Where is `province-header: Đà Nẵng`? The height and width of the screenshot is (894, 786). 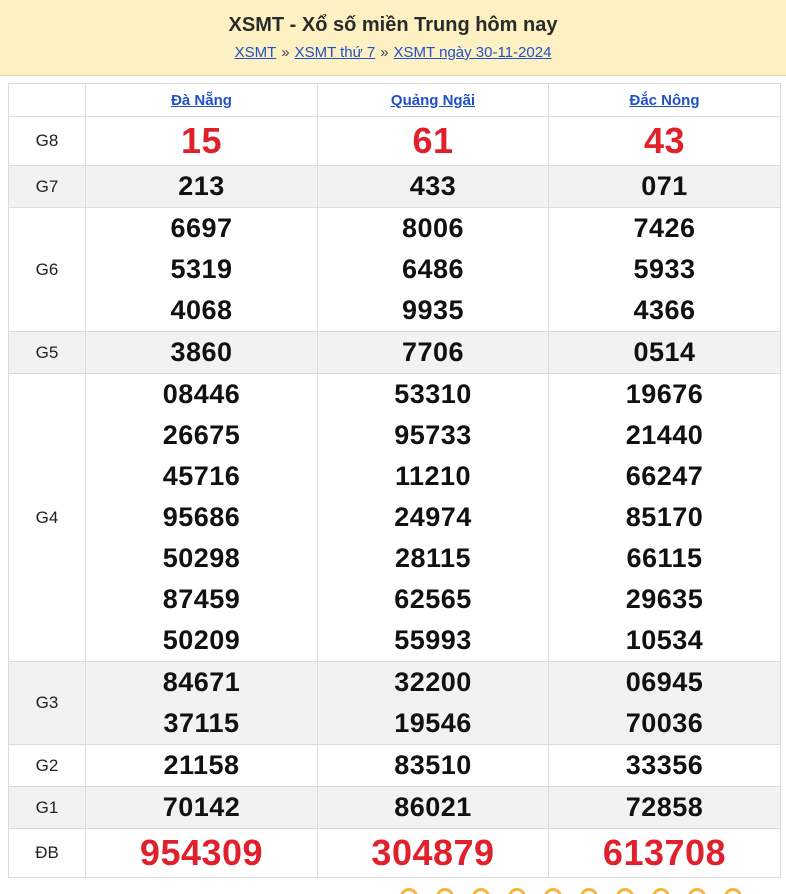 province-header: Đà Nẵng is located at coordinates (201, 100).